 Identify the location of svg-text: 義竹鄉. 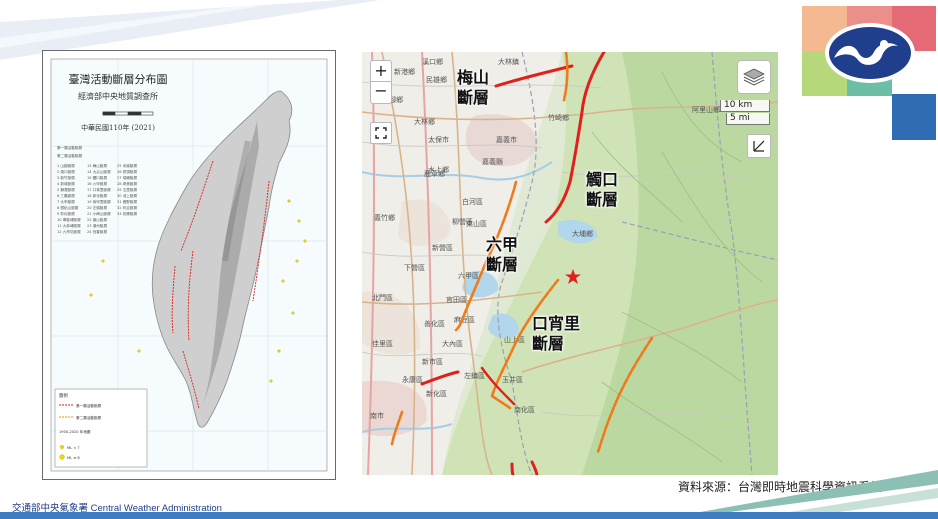
(384, 217).